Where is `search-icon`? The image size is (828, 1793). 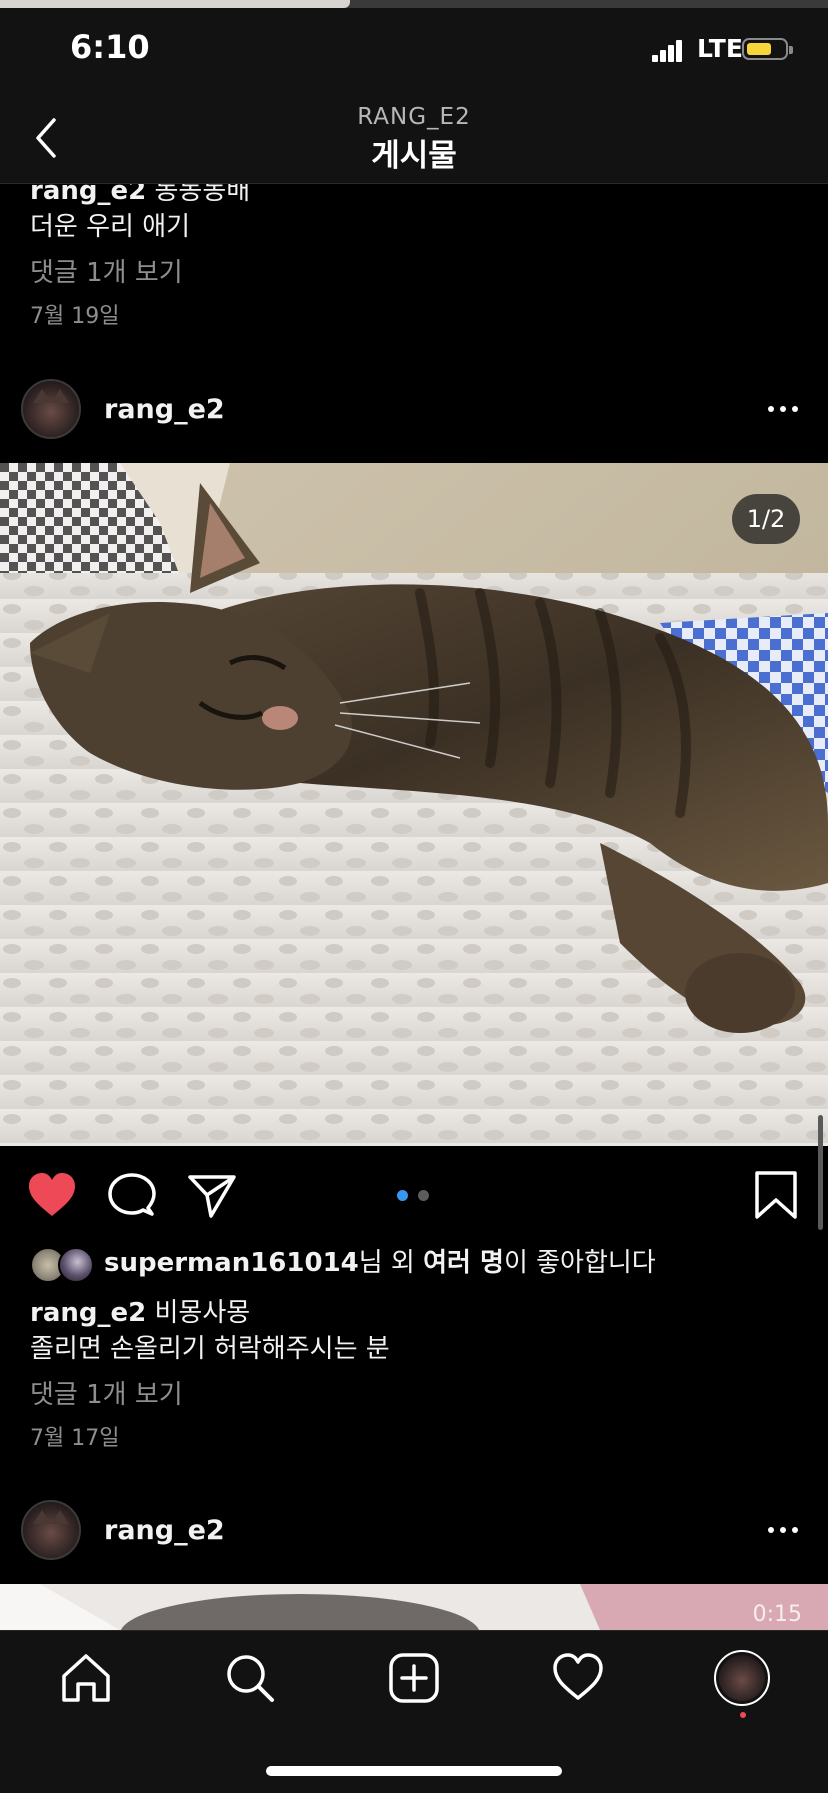 search-icon is located at coordinates (250, 1678).